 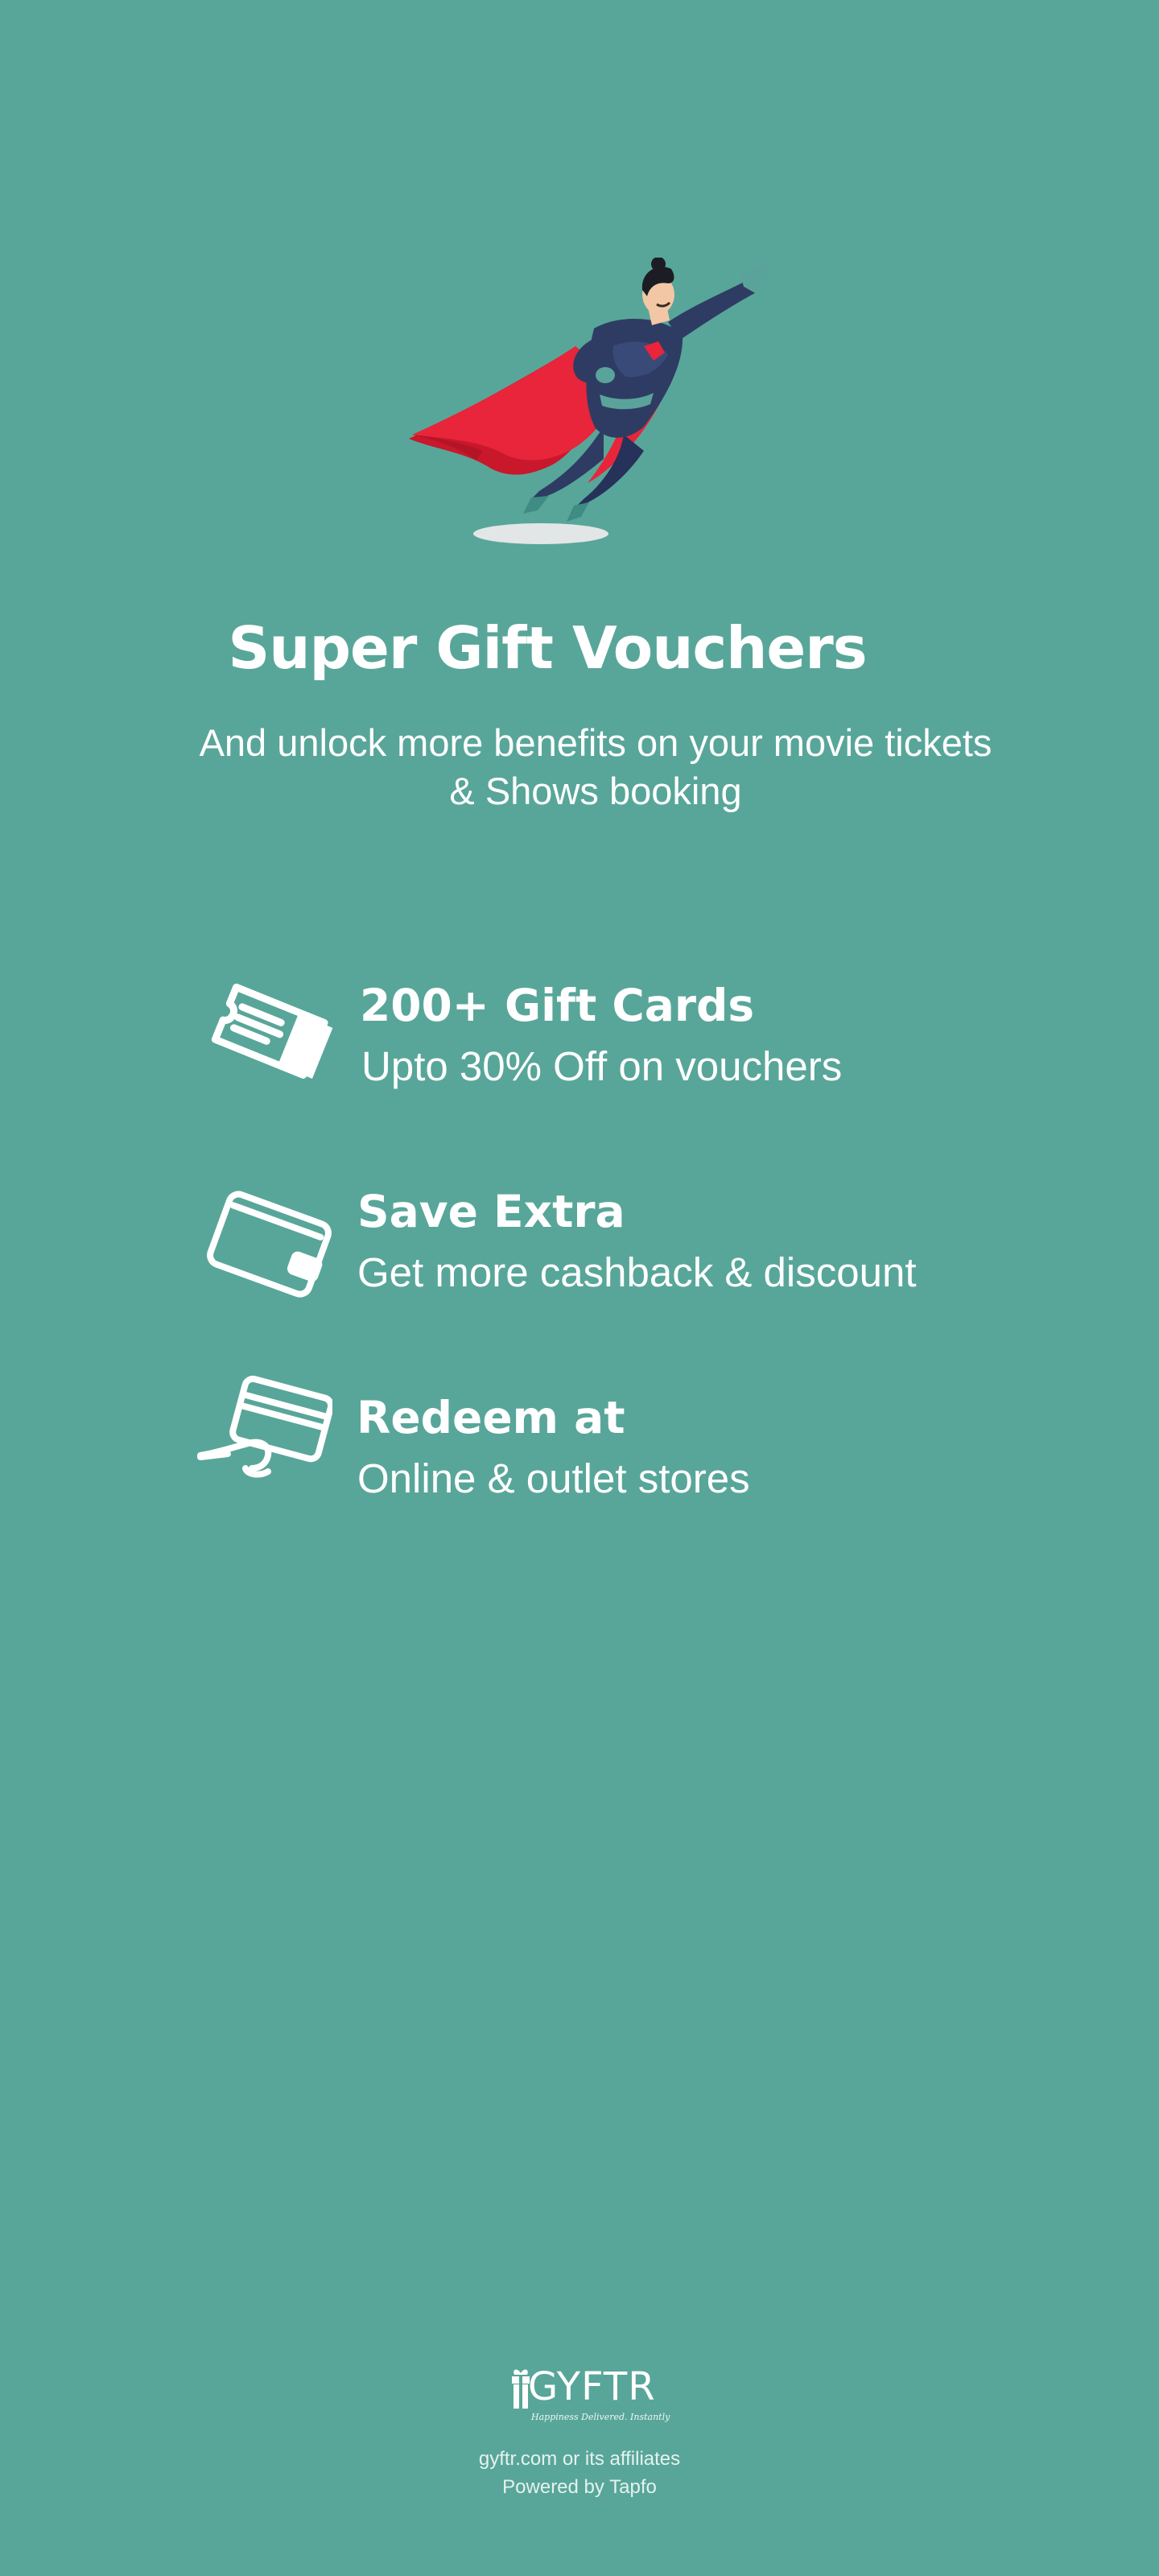 I want to click on feature-title-gift-cards: 200+ Gift Cards, so click(x=557, y=1006).